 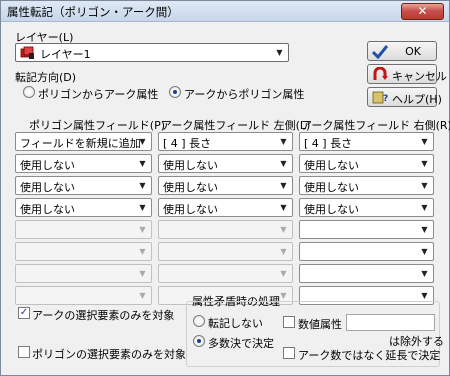 I want to click on radio-arc-to-polygon-label: アークからポリゴン属性, so click(x=244, y=94).